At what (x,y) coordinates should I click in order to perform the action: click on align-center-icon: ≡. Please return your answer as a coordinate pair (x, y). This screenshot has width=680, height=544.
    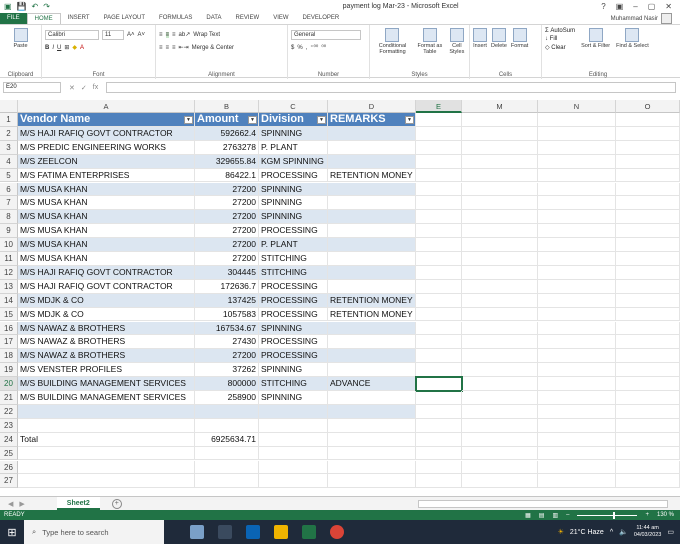
    Looking at the image, I should click on (168, 48).